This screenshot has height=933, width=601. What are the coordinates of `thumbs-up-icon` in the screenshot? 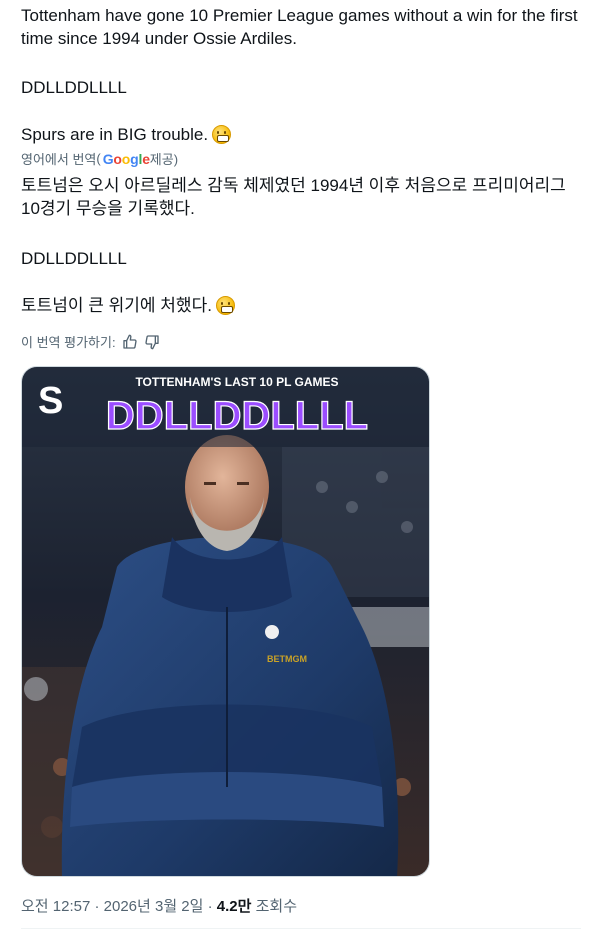 It's located at (130, 342).